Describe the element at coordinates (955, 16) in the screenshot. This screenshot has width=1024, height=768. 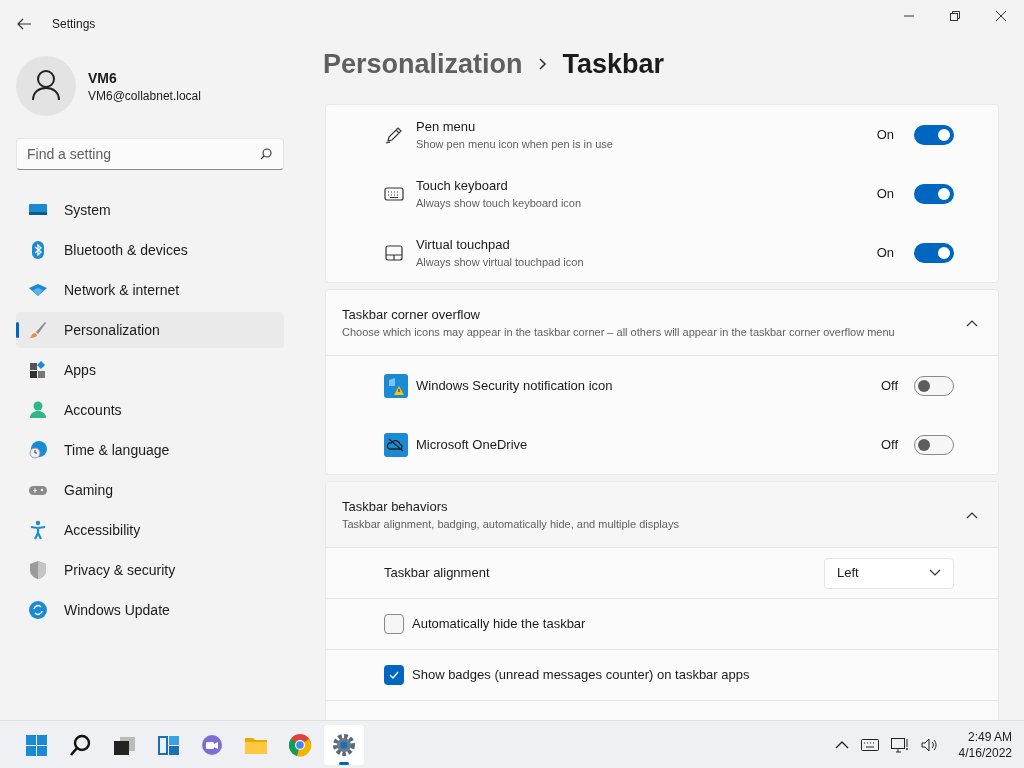
I see `restore-icon` at that location.